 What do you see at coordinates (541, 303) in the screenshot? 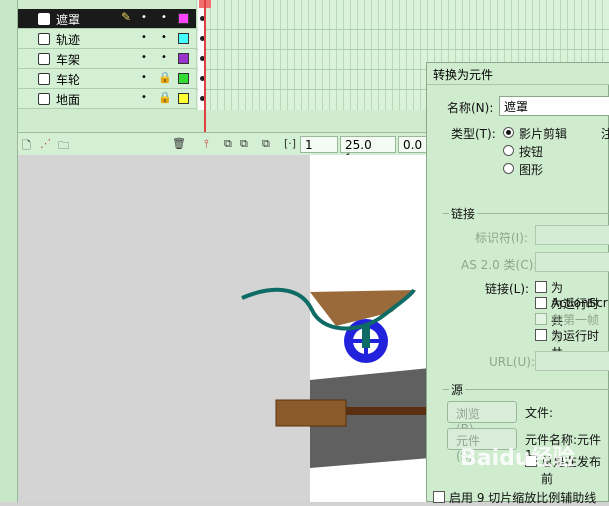
I see `export-runtime-share-checkbox` at bounding box center [541, 303].